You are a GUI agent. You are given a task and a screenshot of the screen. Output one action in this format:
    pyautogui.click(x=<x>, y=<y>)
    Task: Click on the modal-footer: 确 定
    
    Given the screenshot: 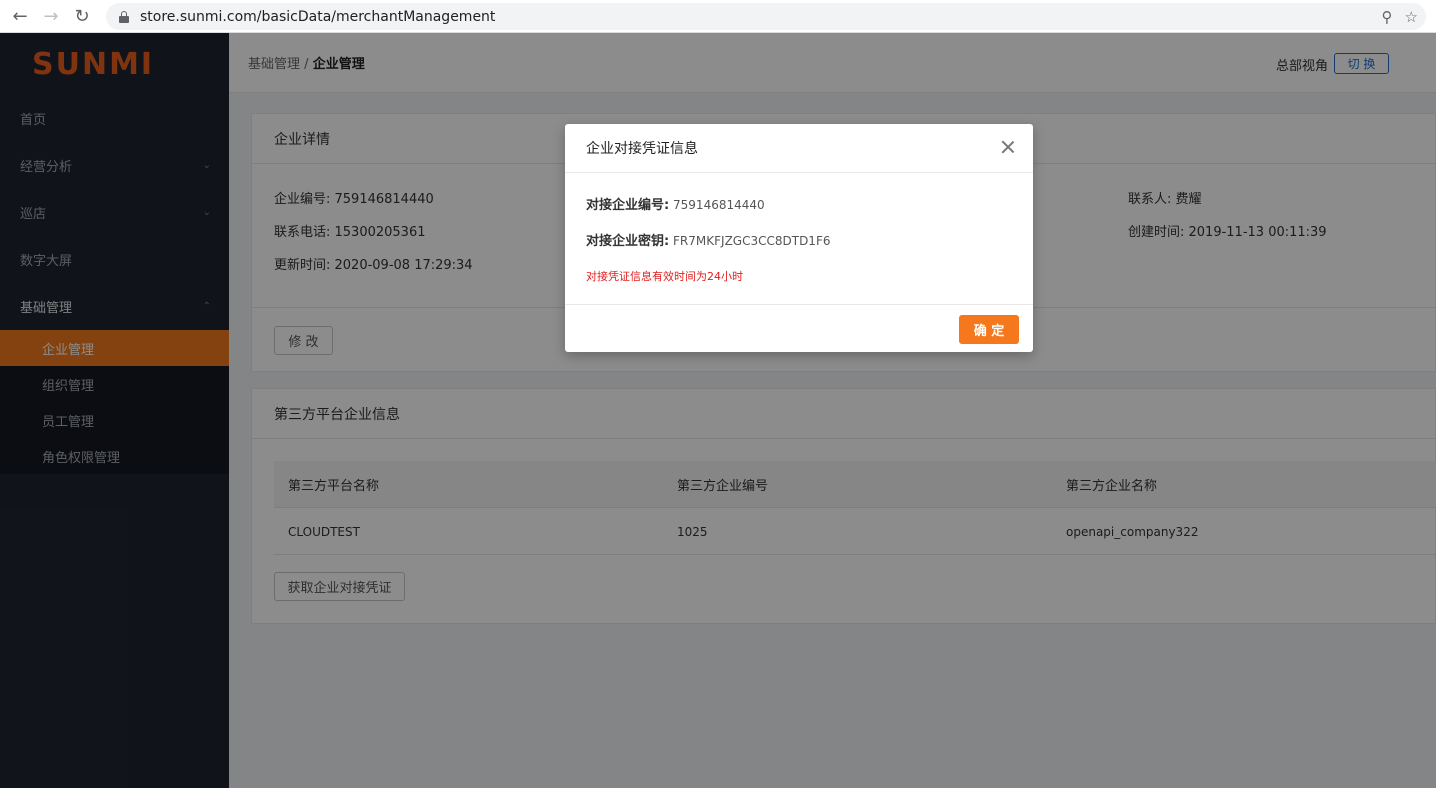 What is the action you would take?
    pyautogui.click(x=799, y=328)
    